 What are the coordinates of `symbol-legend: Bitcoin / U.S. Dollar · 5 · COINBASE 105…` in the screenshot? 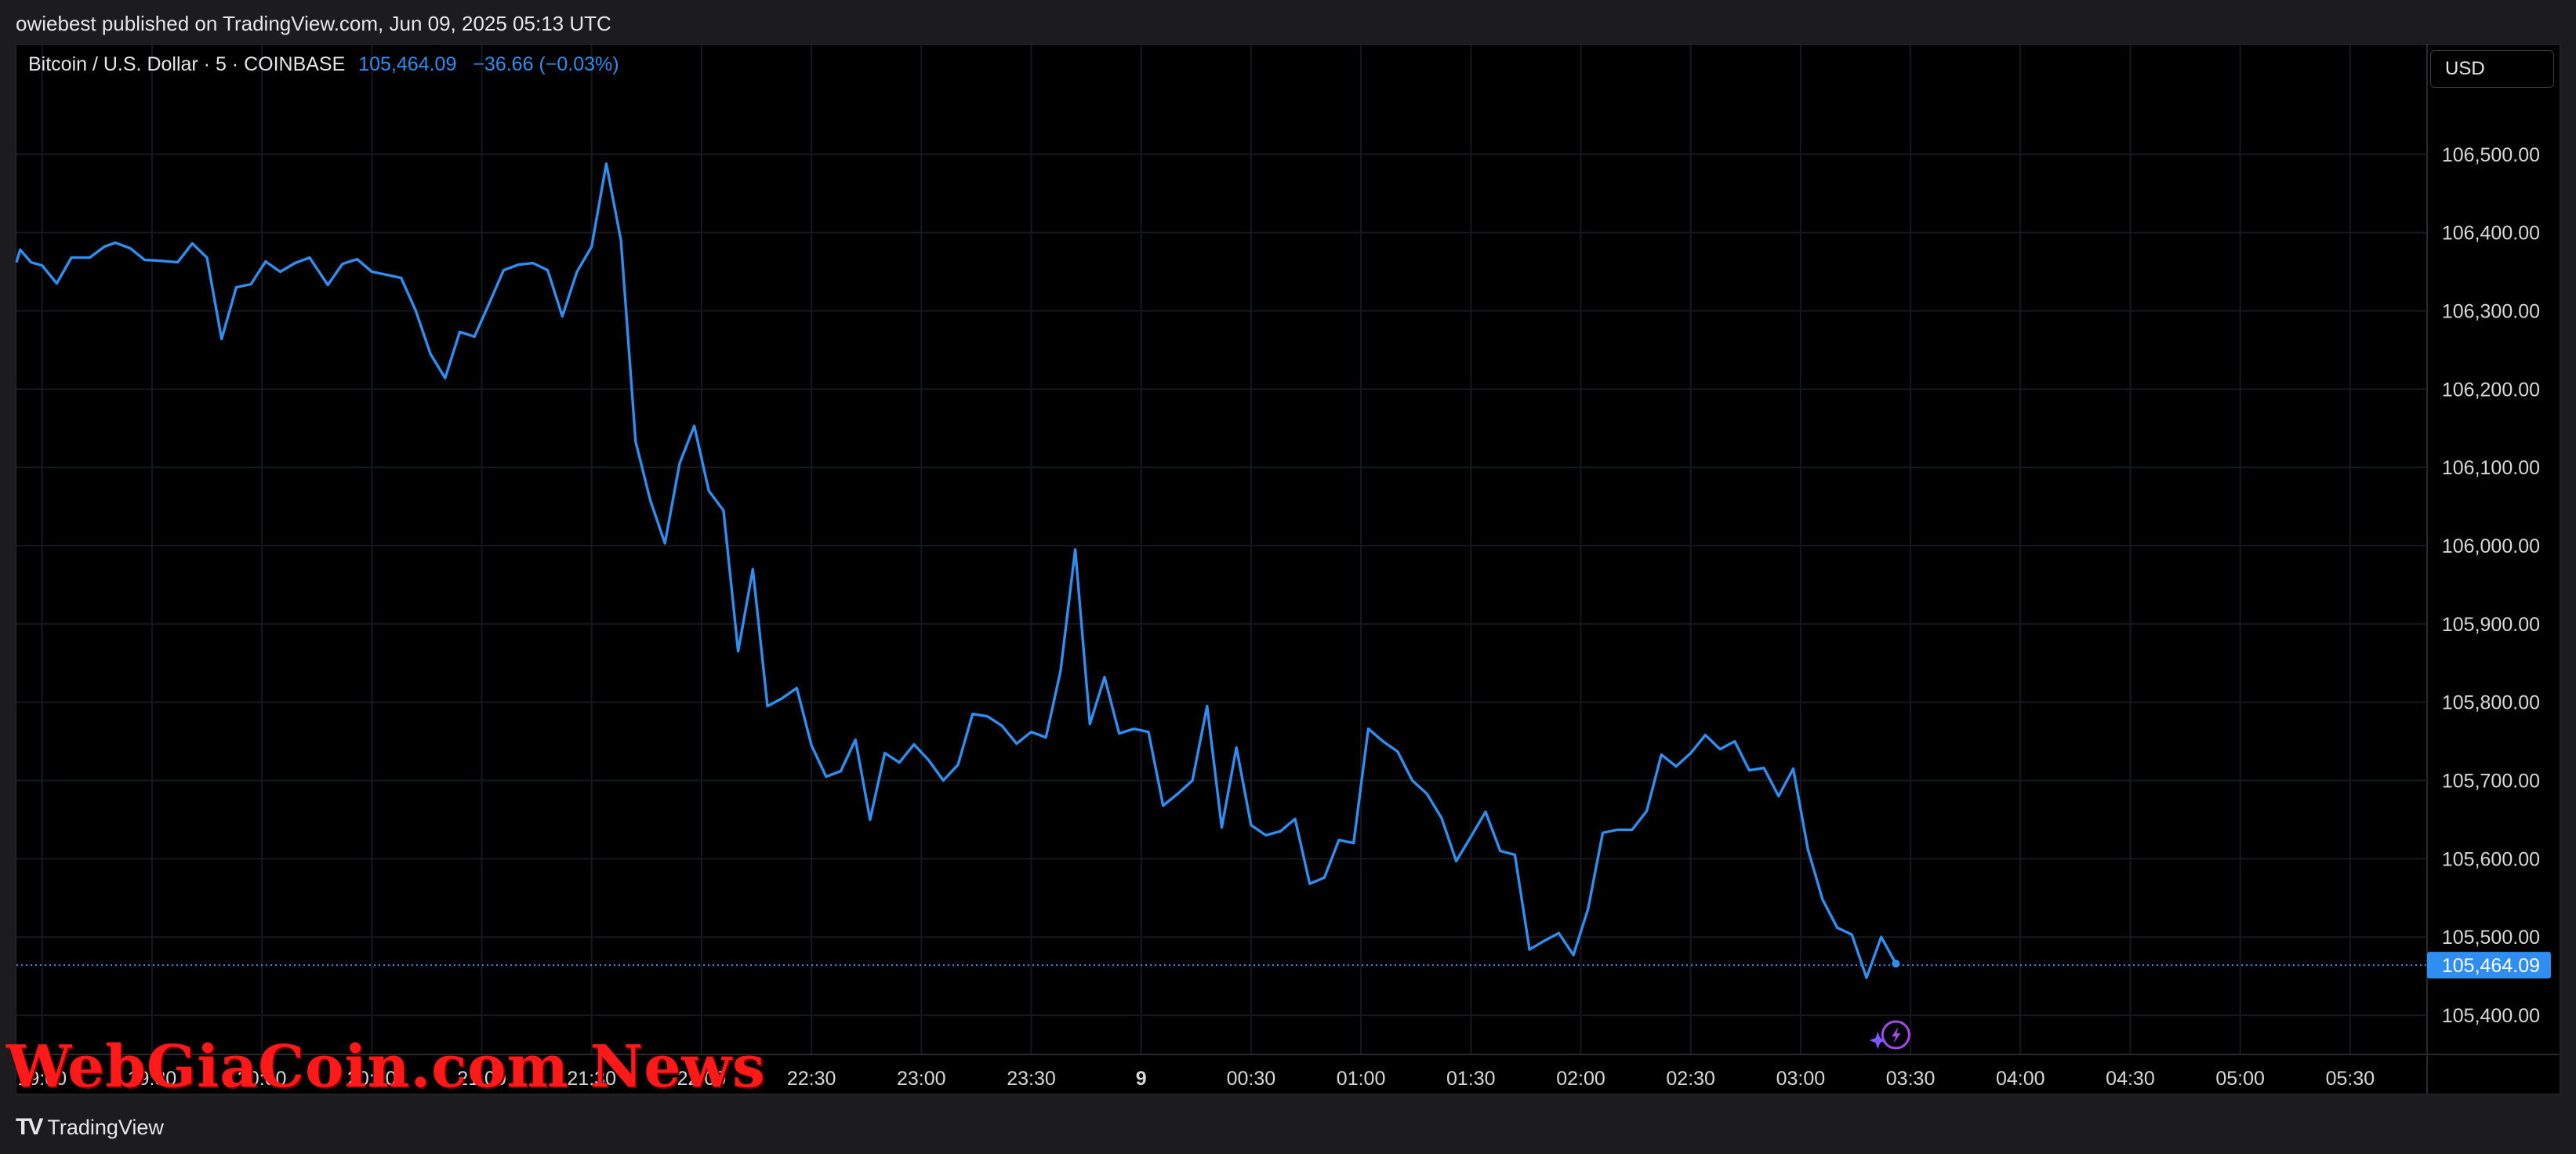 It's located at (324, 64).